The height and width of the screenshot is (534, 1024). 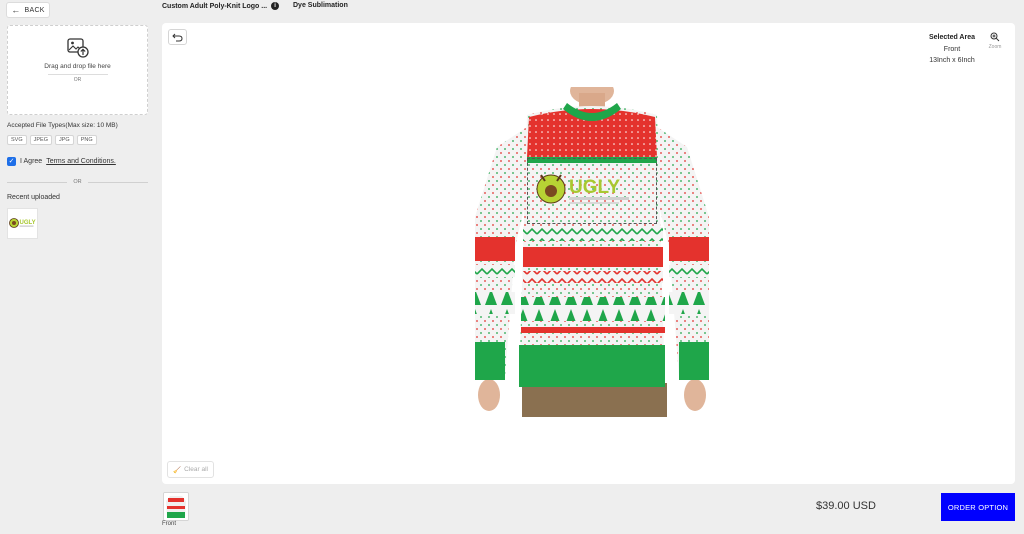 I want to click on recent-upload-thumbnail: UGLY, so click(x=22, y=223).